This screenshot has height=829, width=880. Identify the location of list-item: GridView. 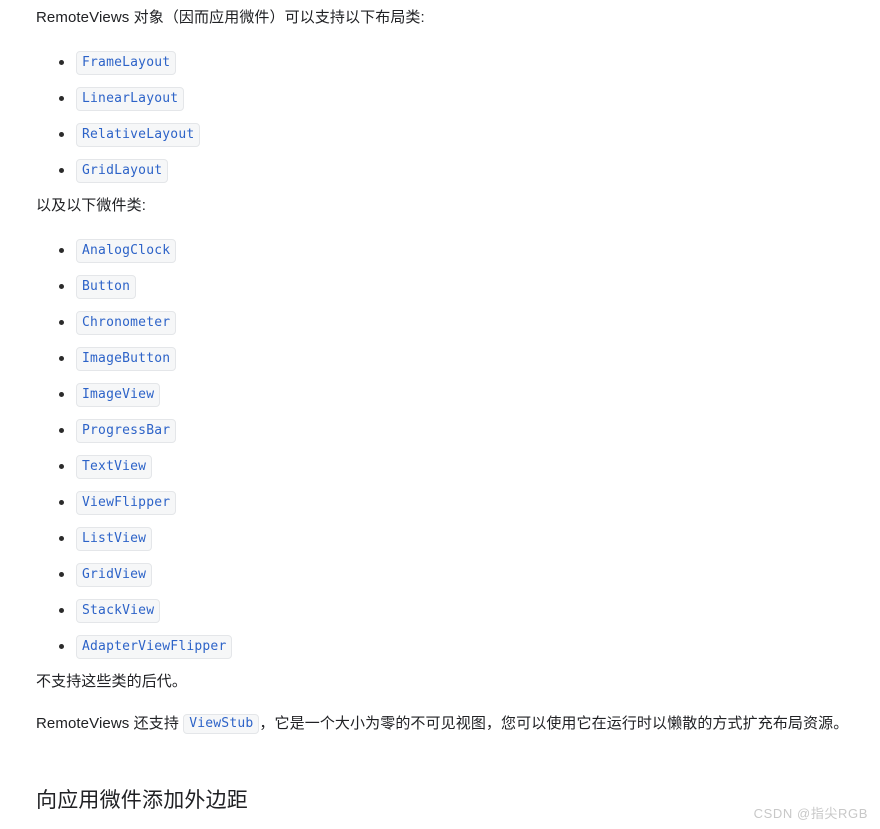
(116, 574).